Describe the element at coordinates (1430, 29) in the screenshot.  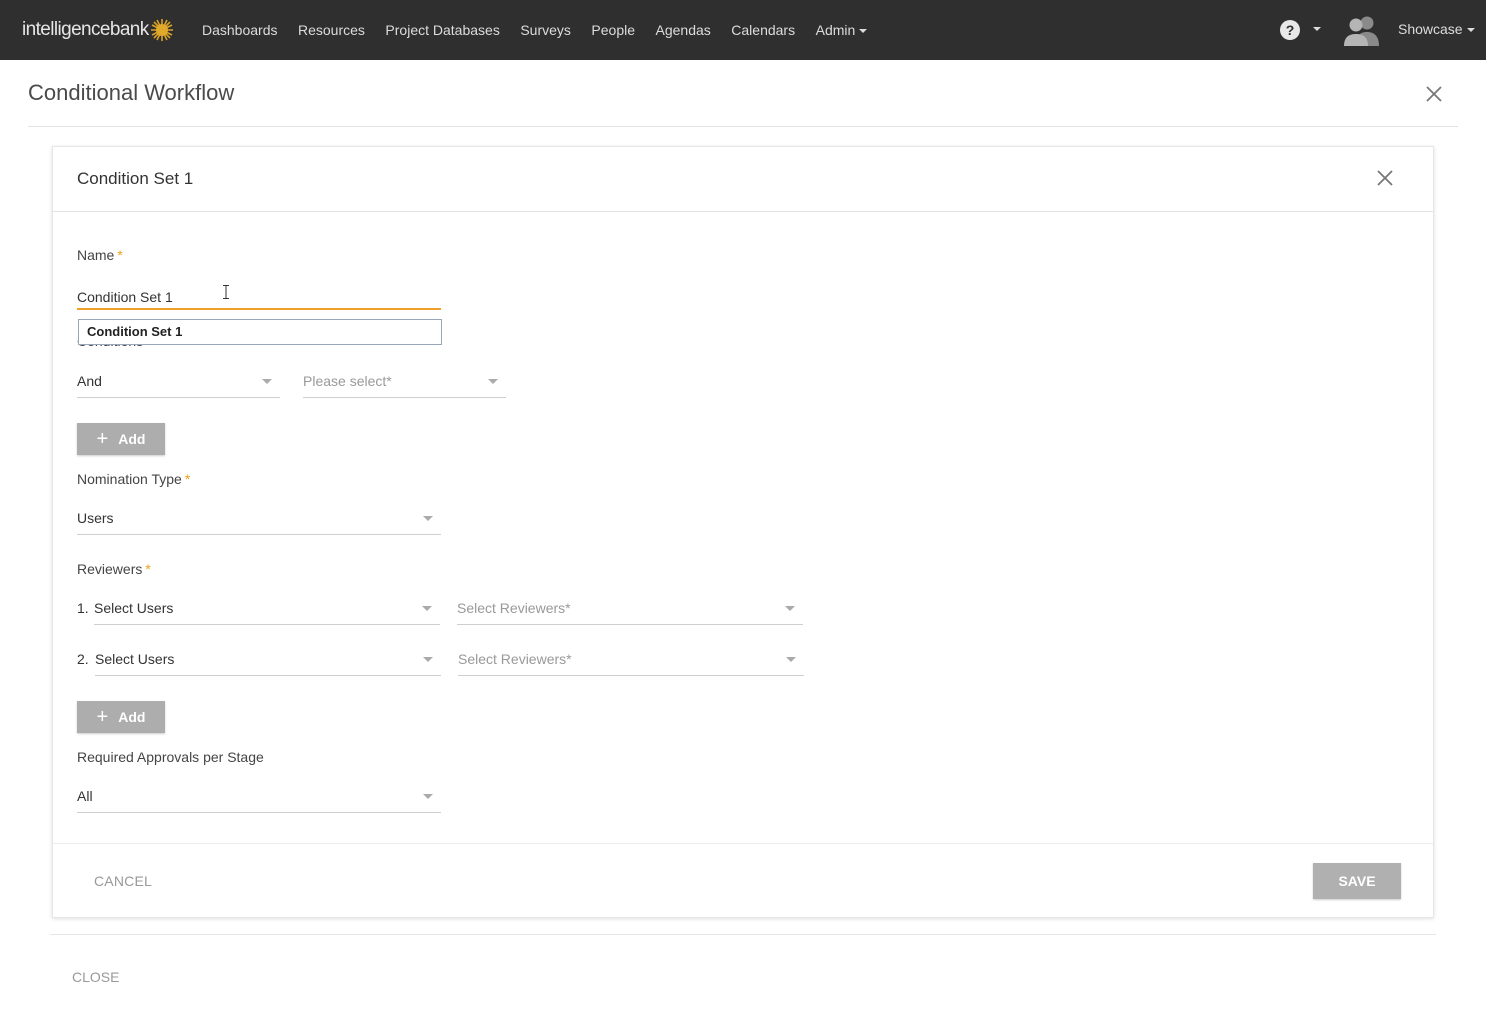
I see `user-menu-label: Showcase` at that location.